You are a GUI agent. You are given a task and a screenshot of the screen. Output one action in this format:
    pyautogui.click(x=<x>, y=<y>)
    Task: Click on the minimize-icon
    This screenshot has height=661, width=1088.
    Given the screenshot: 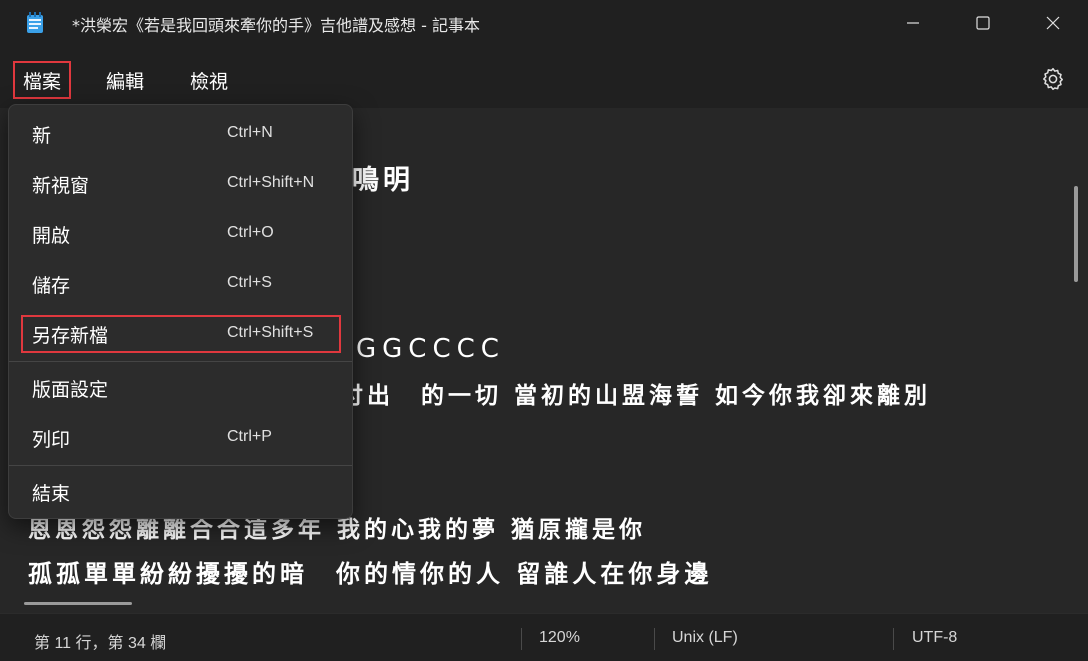 What is the action you would take?
    pyautogui.click(x=913, y=23)
    